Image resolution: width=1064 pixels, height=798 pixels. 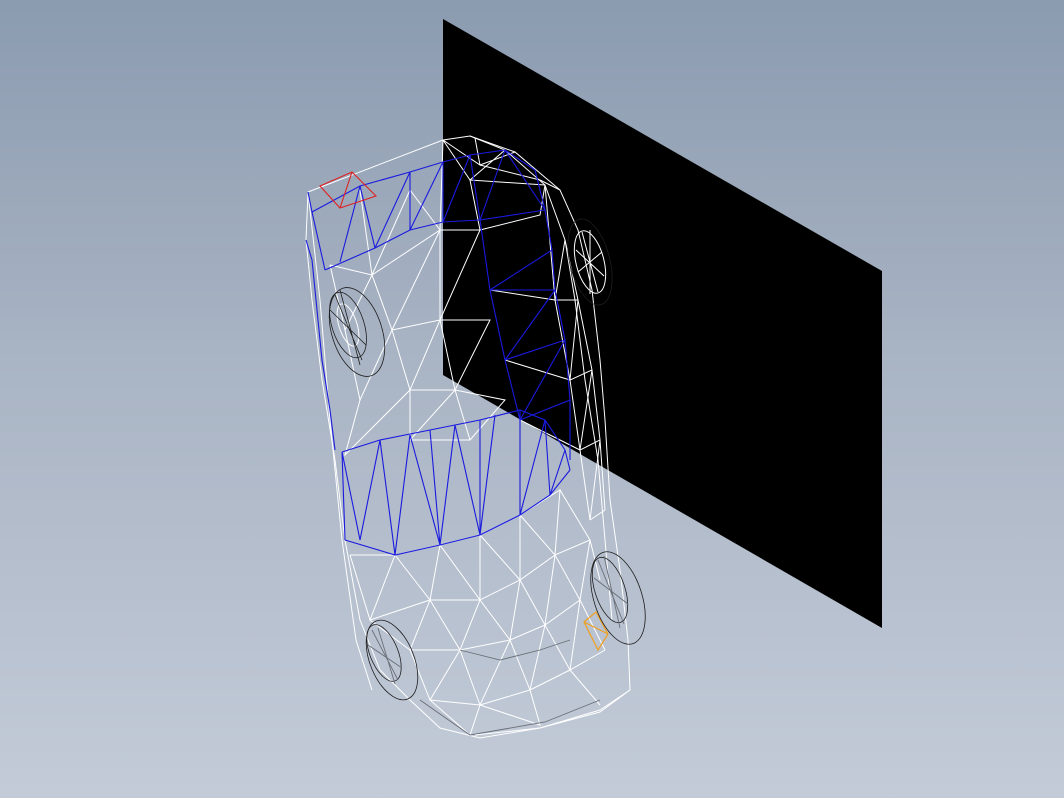 I want to click on rear-left-wheel, so click(x=392, y=660).